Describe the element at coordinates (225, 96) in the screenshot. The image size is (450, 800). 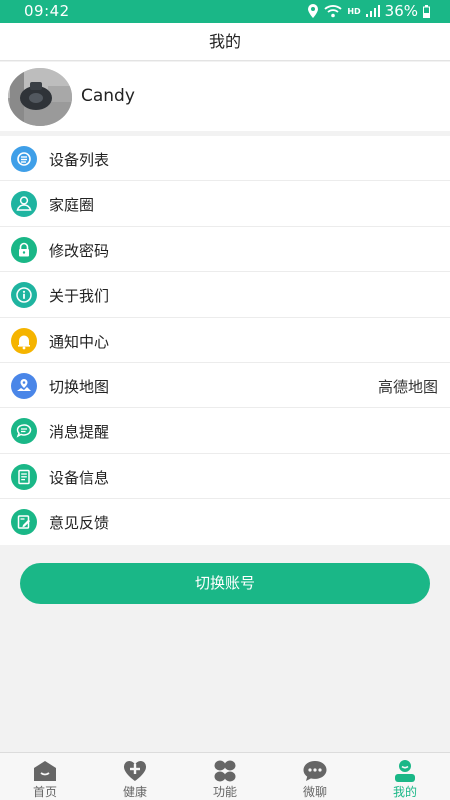
I see `profile-section: Candy` at that location.